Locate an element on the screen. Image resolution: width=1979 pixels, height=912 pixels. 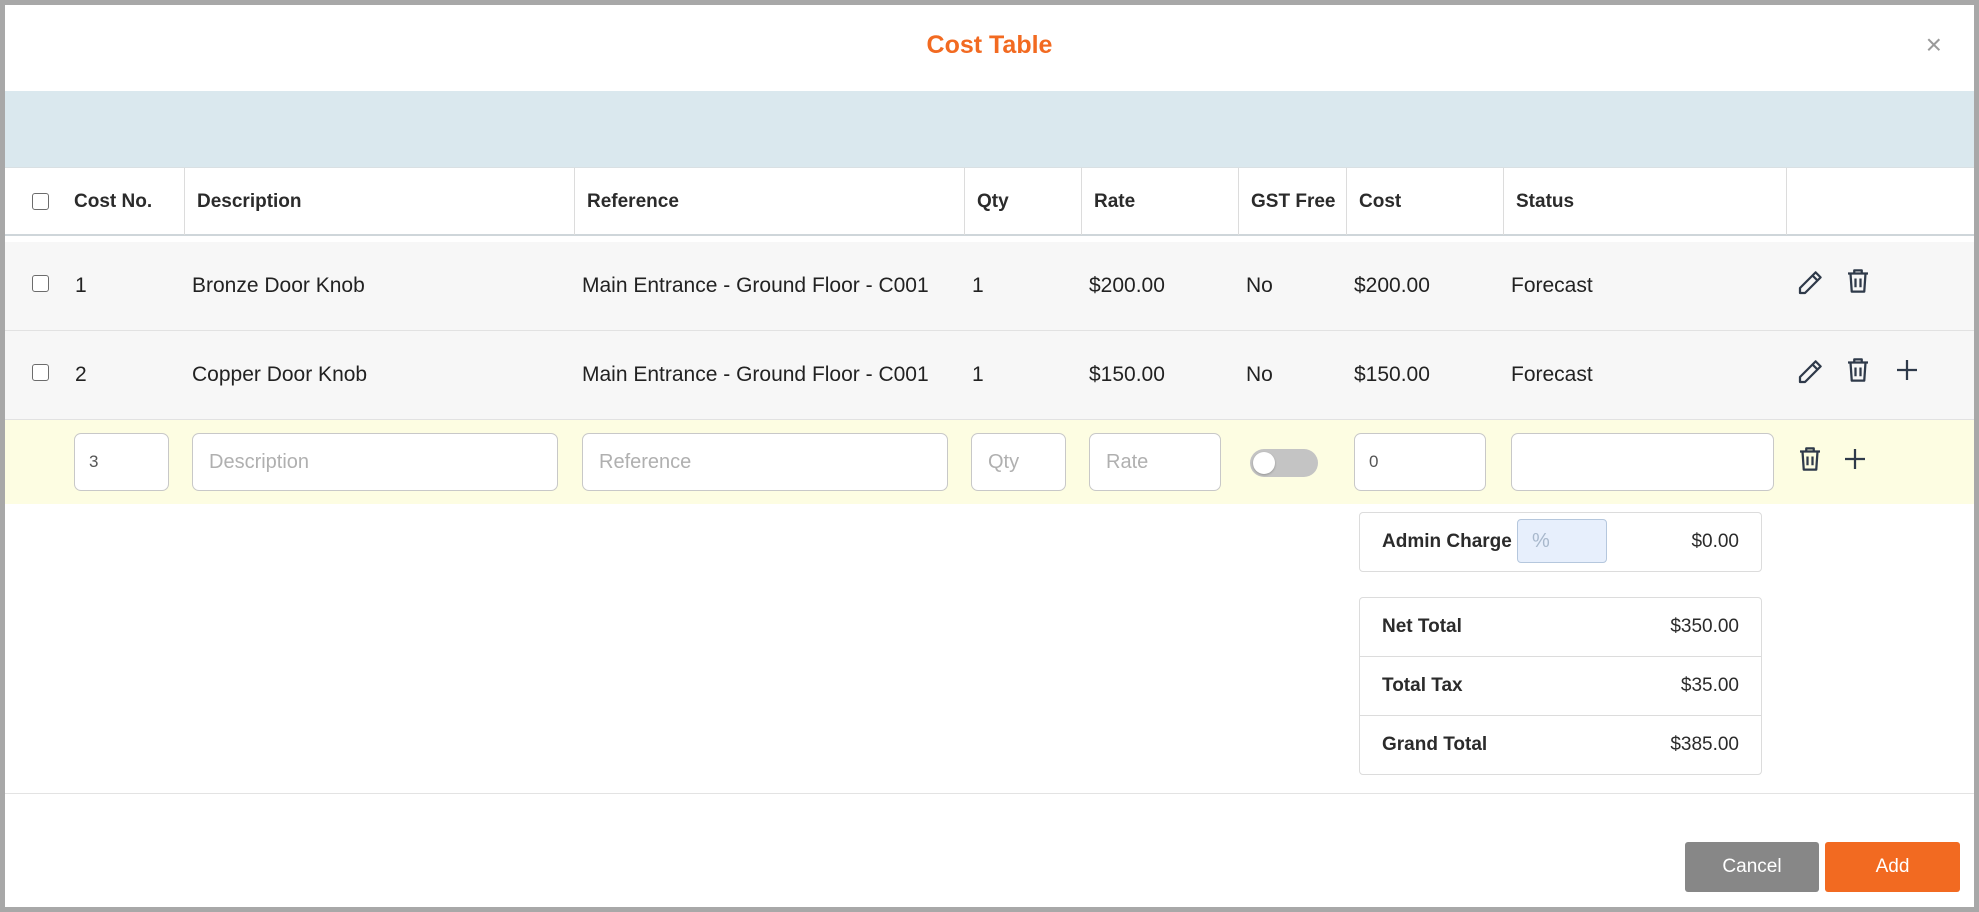
cell-cost: $200.00 is located at coordinates (1392, 285).